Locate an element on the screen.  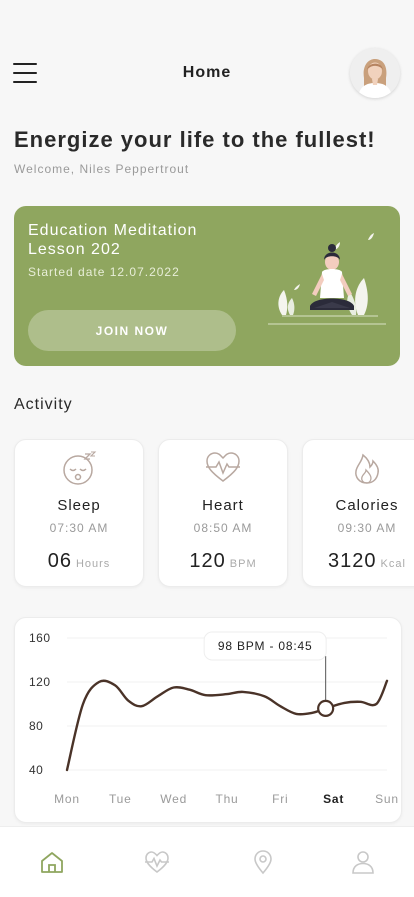
card-unit: Kcal is located at coordinates (393, 564).